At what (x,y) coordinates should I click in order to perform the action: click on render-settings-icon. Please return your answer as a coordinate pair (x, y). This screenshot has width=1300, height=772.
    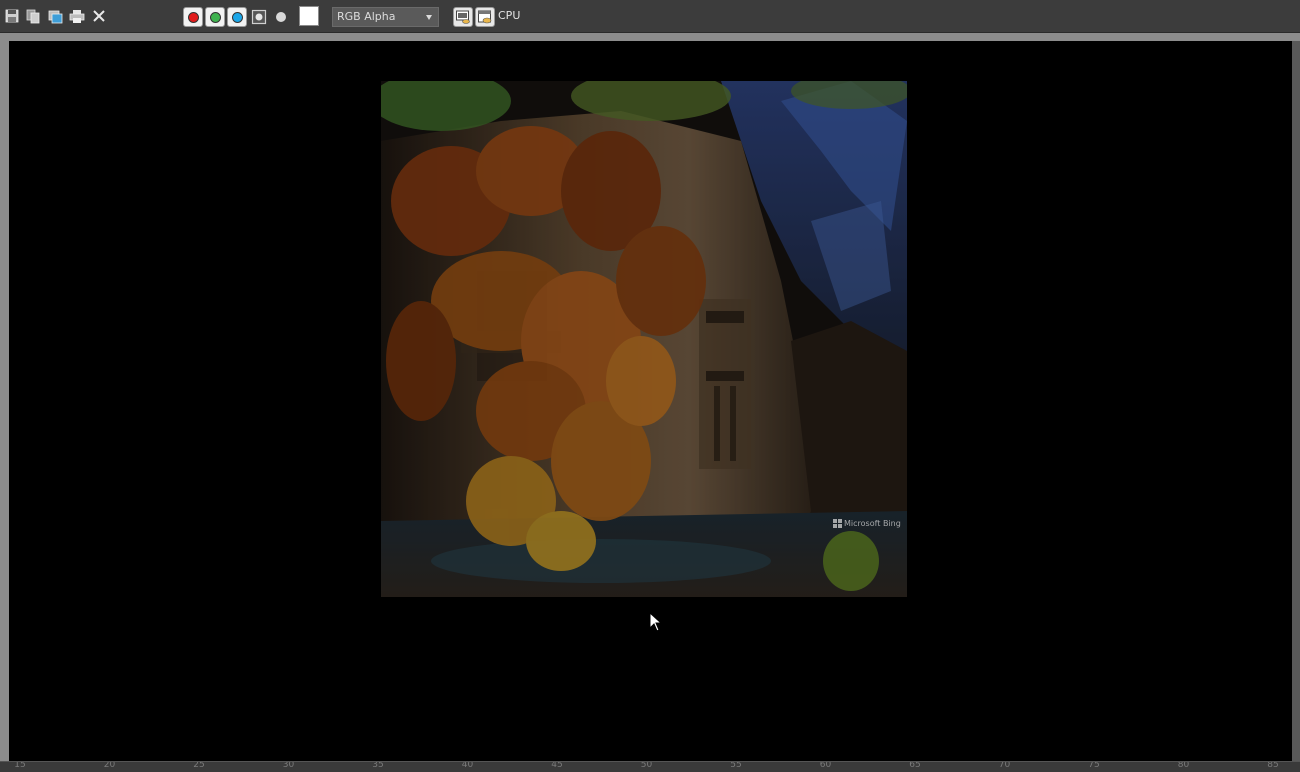
    Looking at the image, I should click on (485, 17).